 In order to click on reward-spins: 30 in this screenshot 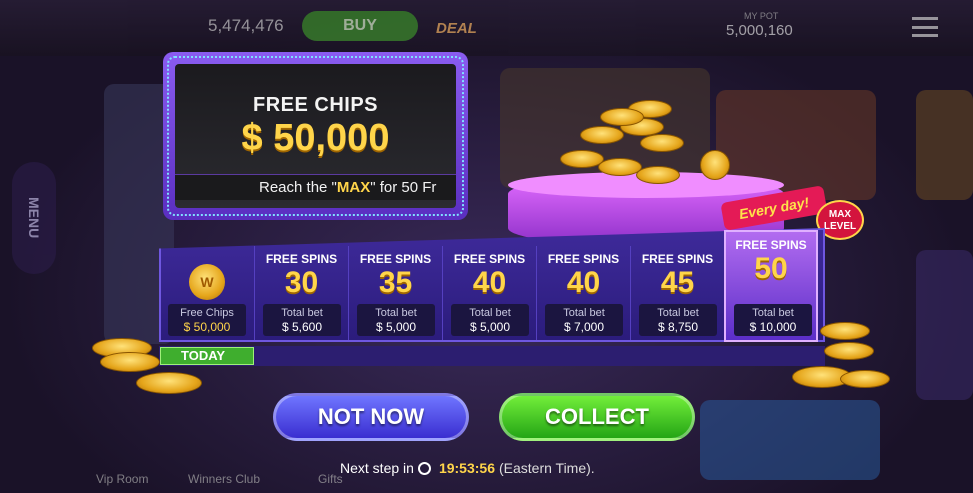, I will do `click(301, 282)`.